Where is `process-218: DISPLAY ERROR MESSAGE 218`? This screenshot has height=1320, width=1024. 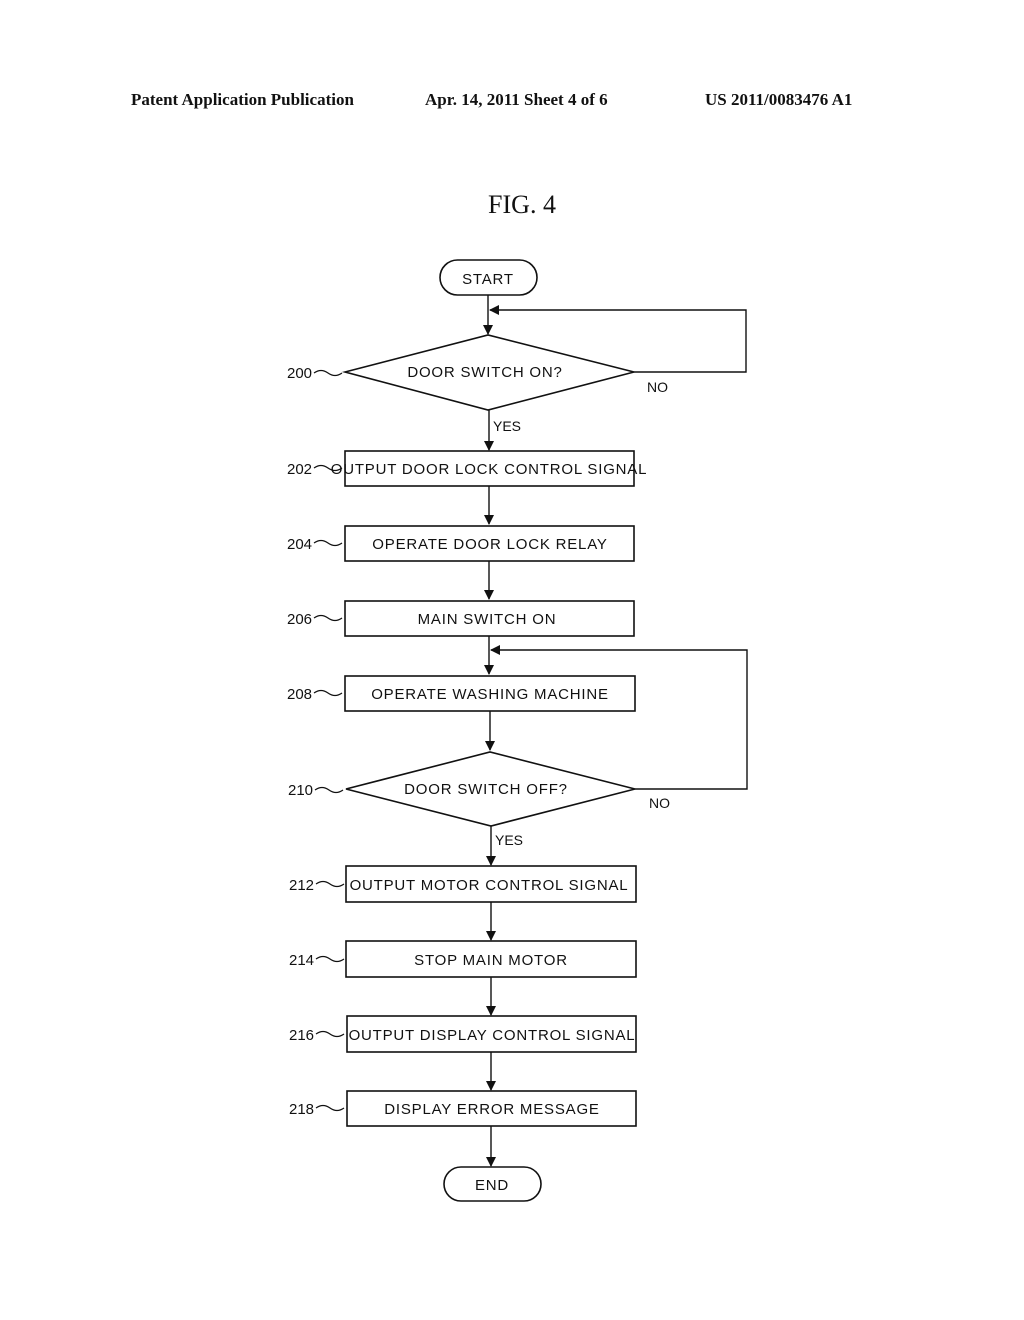 process-218: DISPLAY ERROR MESSAGE 218 is located at coordinates (463, 1108).